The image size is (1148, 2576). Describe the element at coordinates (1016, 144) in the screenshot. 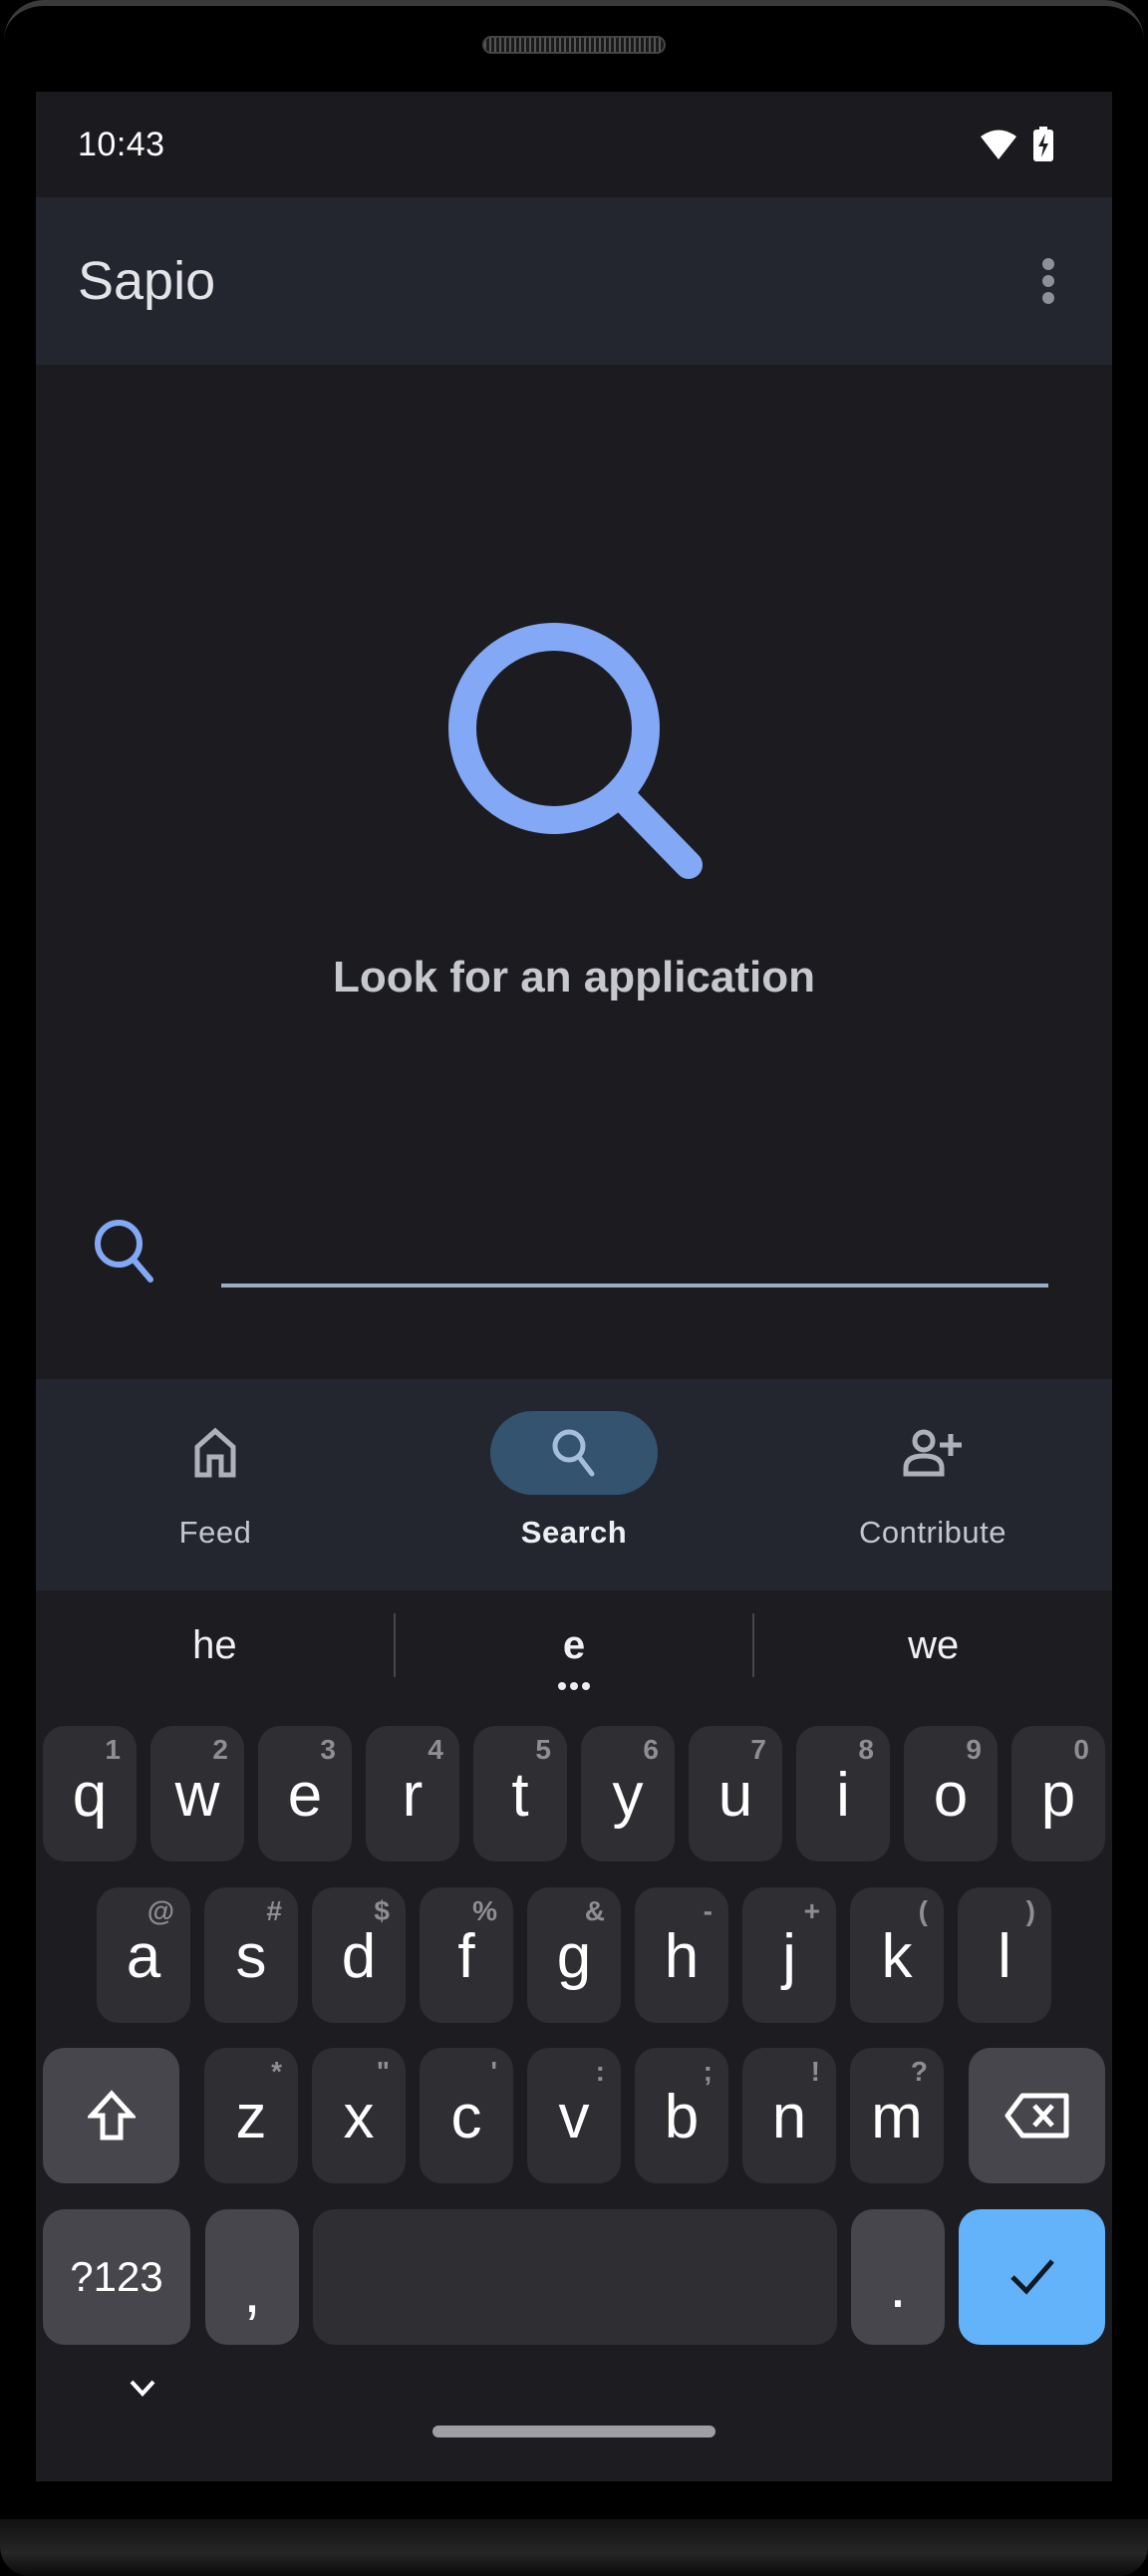

I see `status-icons` at that location.